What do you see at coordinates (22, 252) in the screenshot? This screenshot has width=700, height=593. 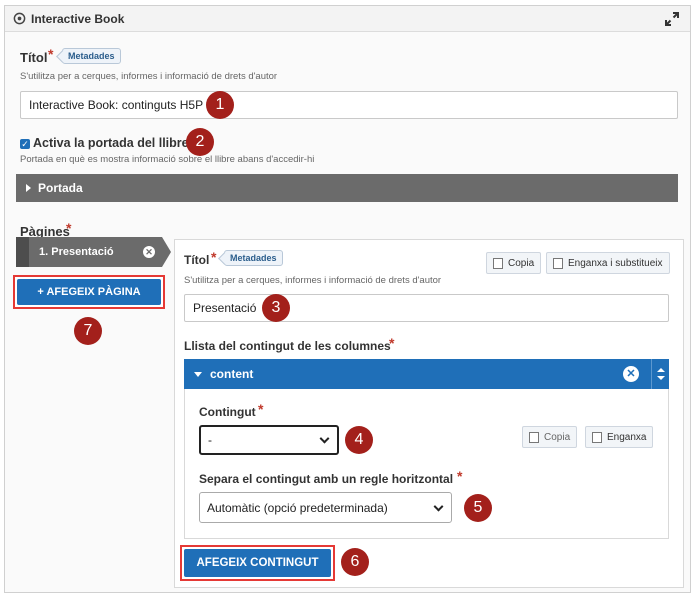 I see `tab-handle` at bounding box center [22, 252].